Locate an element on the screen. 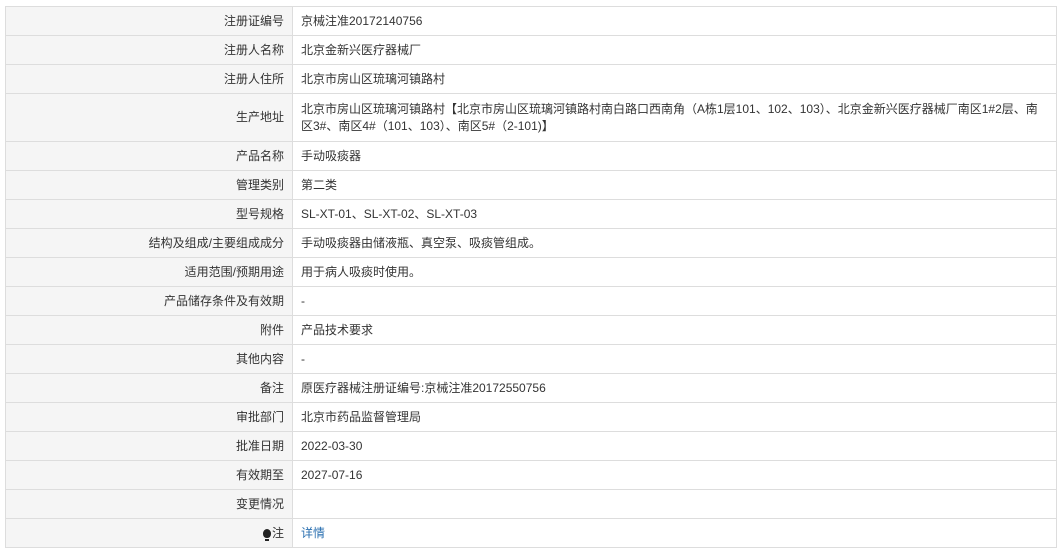  note-value-cell: 详情 is located at coordinates (674, 533).